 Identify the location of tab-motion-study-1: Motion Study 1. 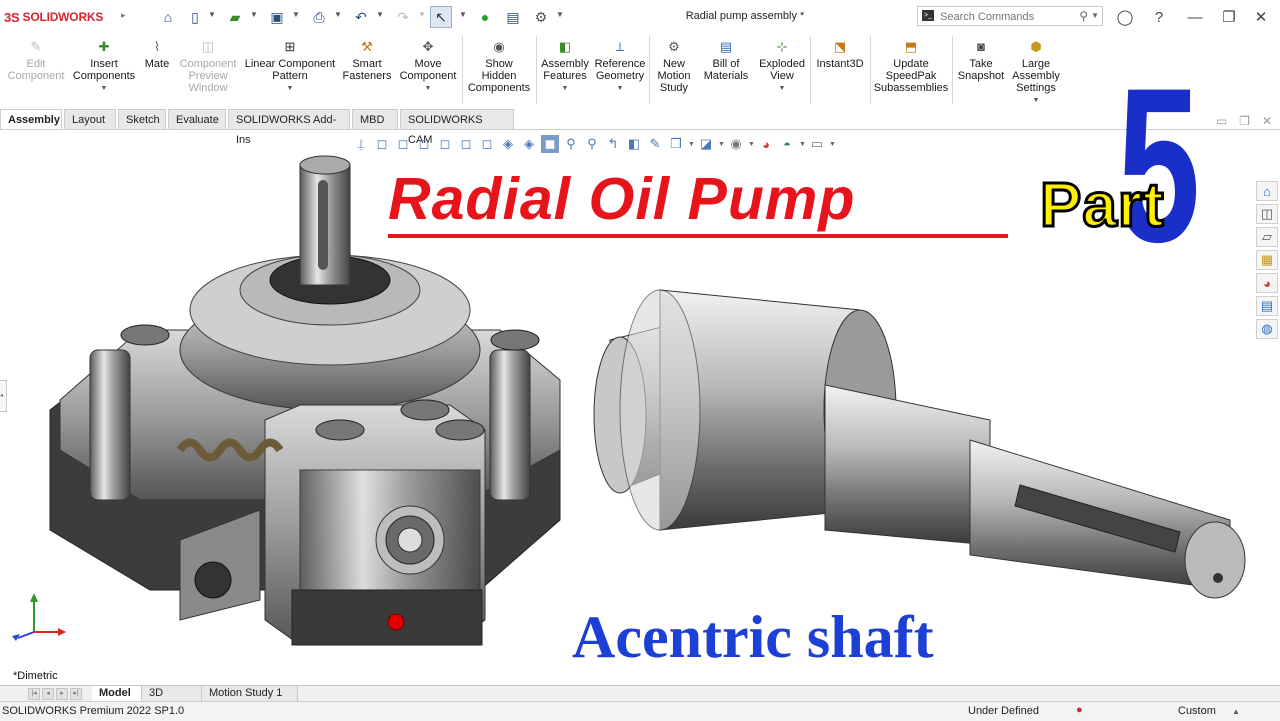
(250, 694).